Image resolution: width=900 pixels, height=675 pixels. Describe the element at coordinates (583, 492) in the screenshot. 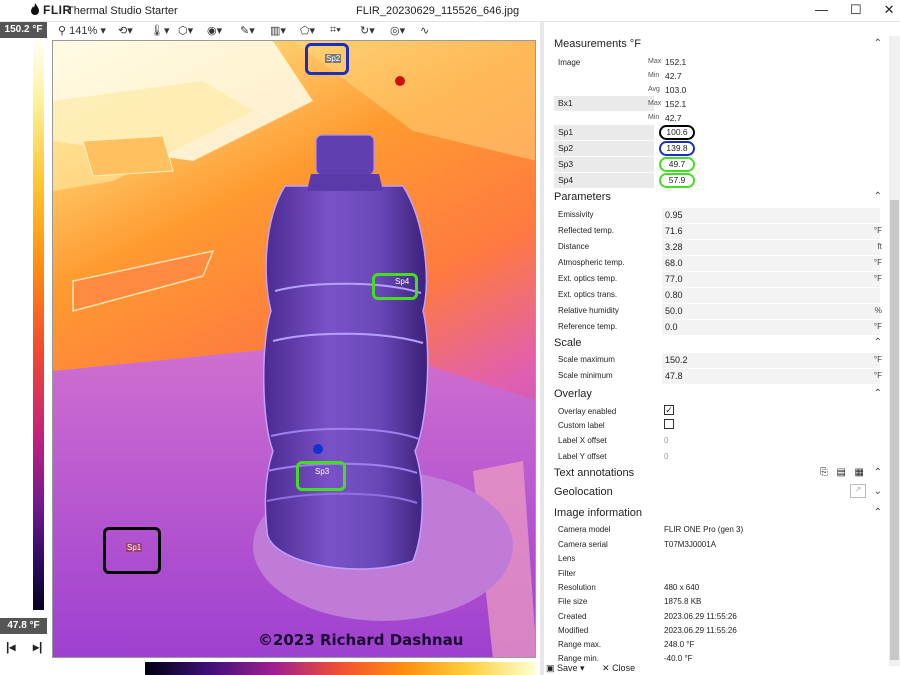

I see `geolocation-header: Geolocation` at that location.